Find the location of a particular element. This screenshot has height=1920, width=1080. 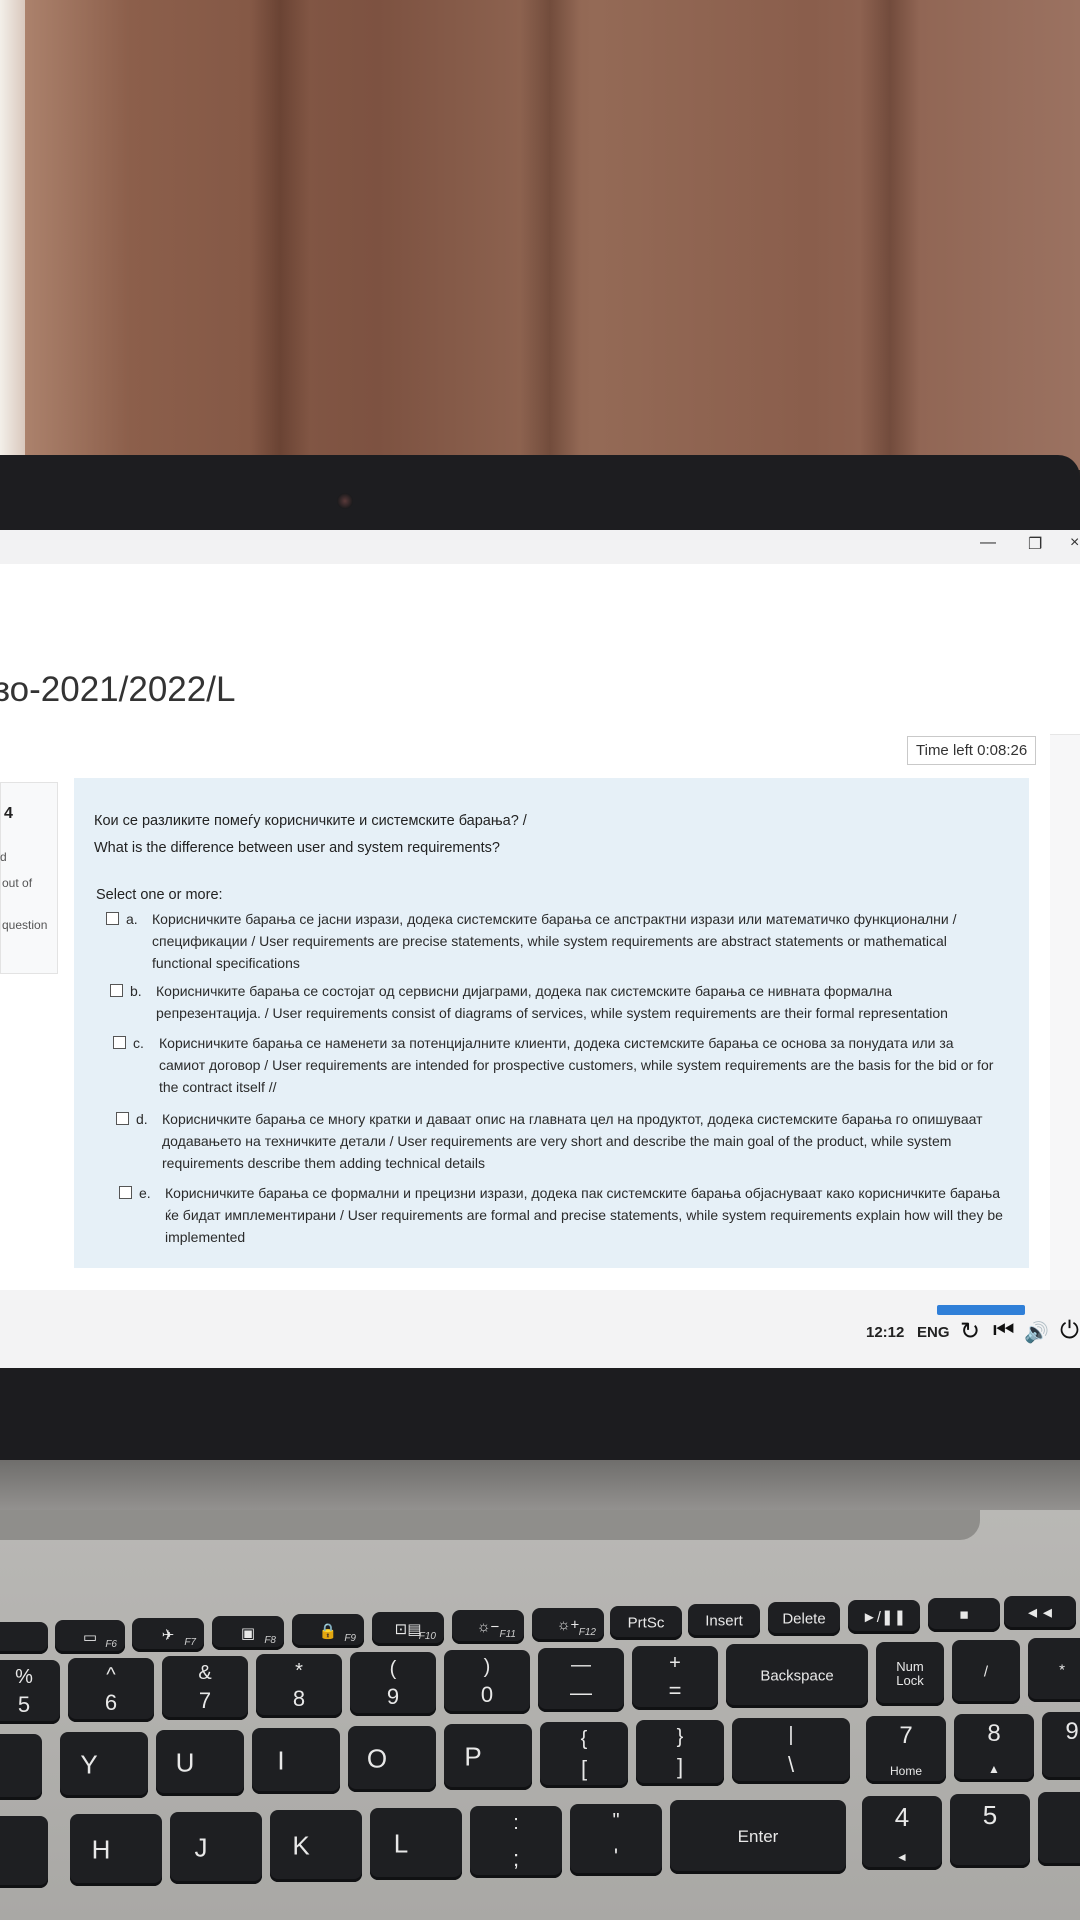

key-stop: ■ is located at coordinates (964, 1615).